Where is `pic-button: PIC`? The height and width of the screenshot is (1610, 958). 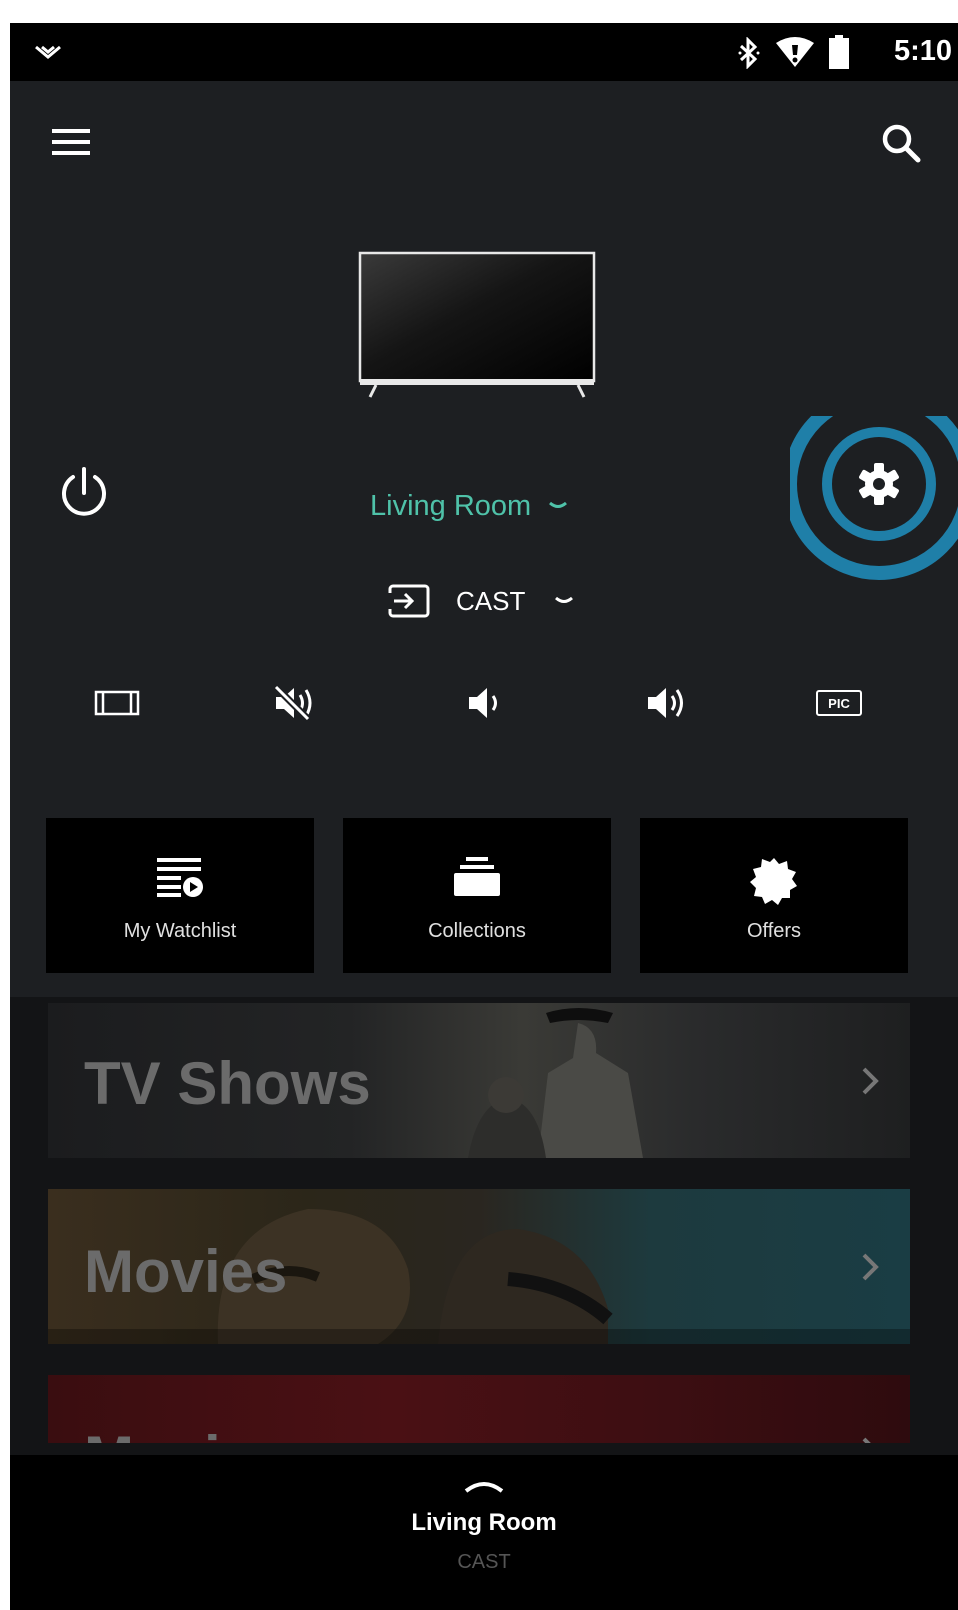
pic-button: PIC is located at coordinates (839, 703).